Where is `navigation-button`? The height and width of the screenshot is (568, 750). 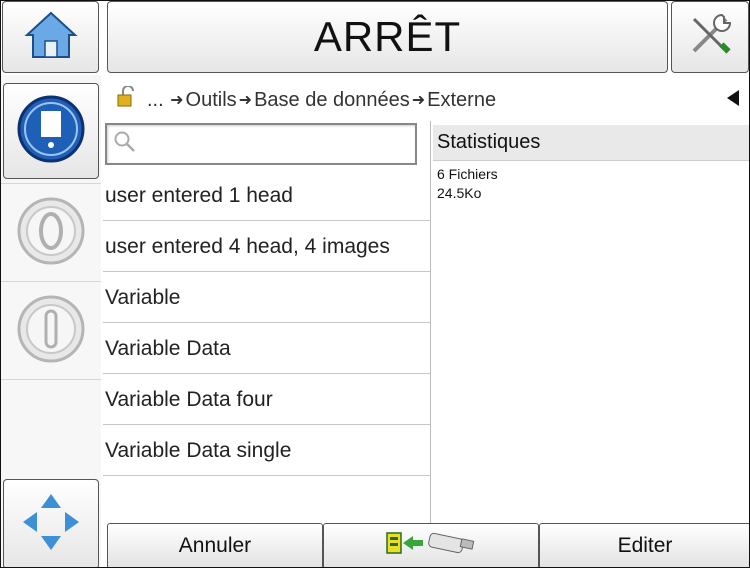 navigation-button is located at coordinates (51, 523).